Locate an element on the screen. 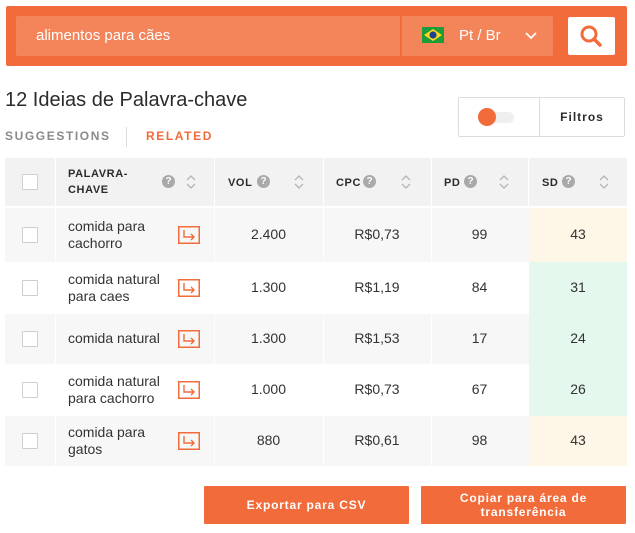 The image size is (635, 533). header-keyword: PALAVRA- CHAVE is located at coordinates (98, 182).